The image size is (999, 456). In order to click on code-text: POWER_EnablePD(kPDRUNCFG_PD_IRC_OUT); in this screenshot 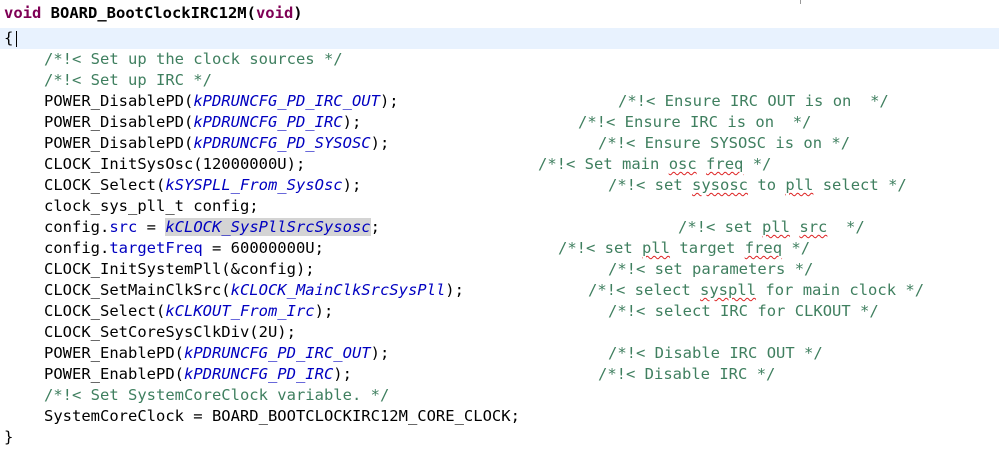, I will do `click(216, 353)`.